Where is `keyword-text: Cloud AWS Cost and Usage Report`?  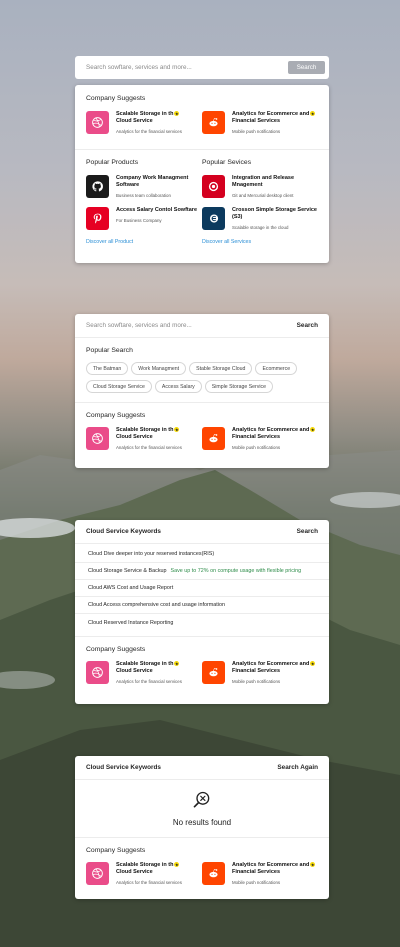 keyword-text: Cloud AWS Cost and Usage Report is located at coordinates (131, 588).